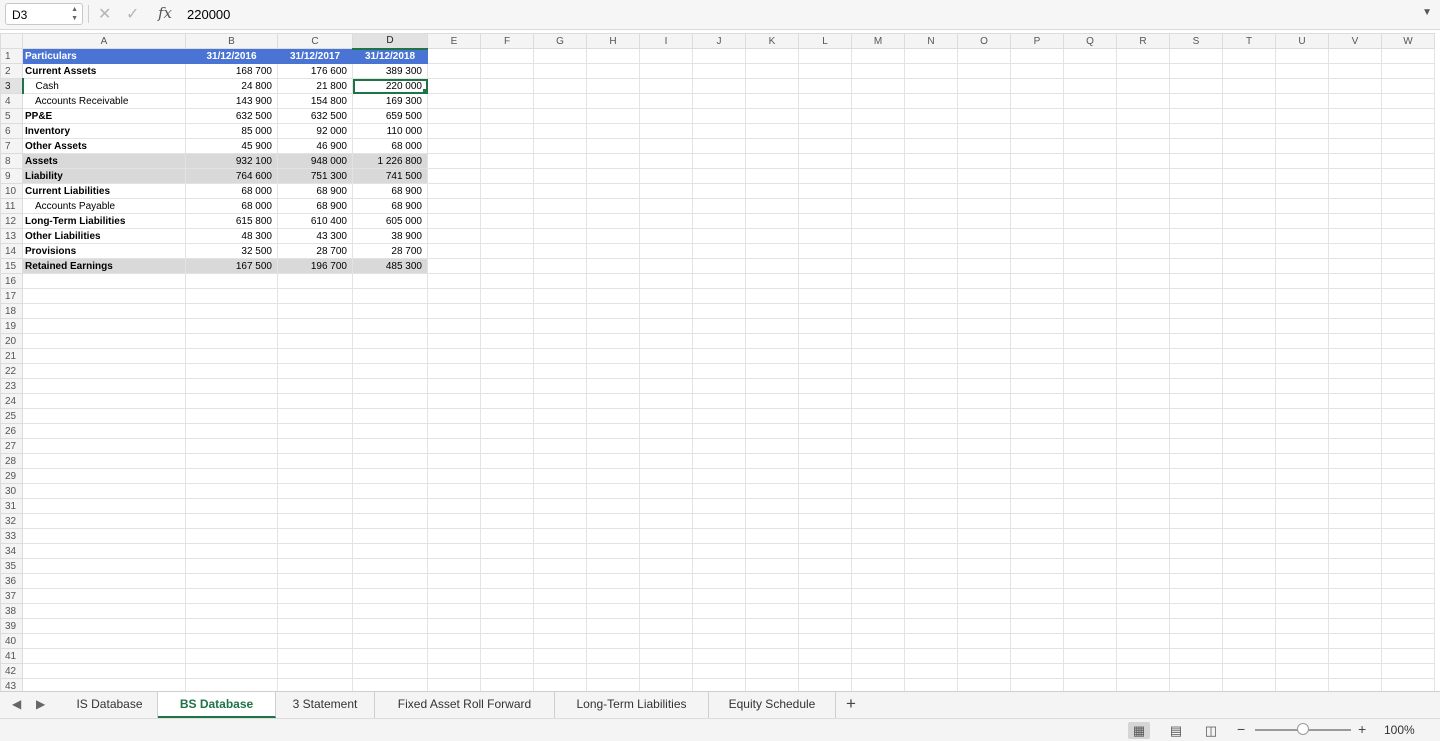 This screenshot has height=741, width=1440. Describe the element at coordinates (719, 191) in the screenshot. I see `cell-j10` at that location.